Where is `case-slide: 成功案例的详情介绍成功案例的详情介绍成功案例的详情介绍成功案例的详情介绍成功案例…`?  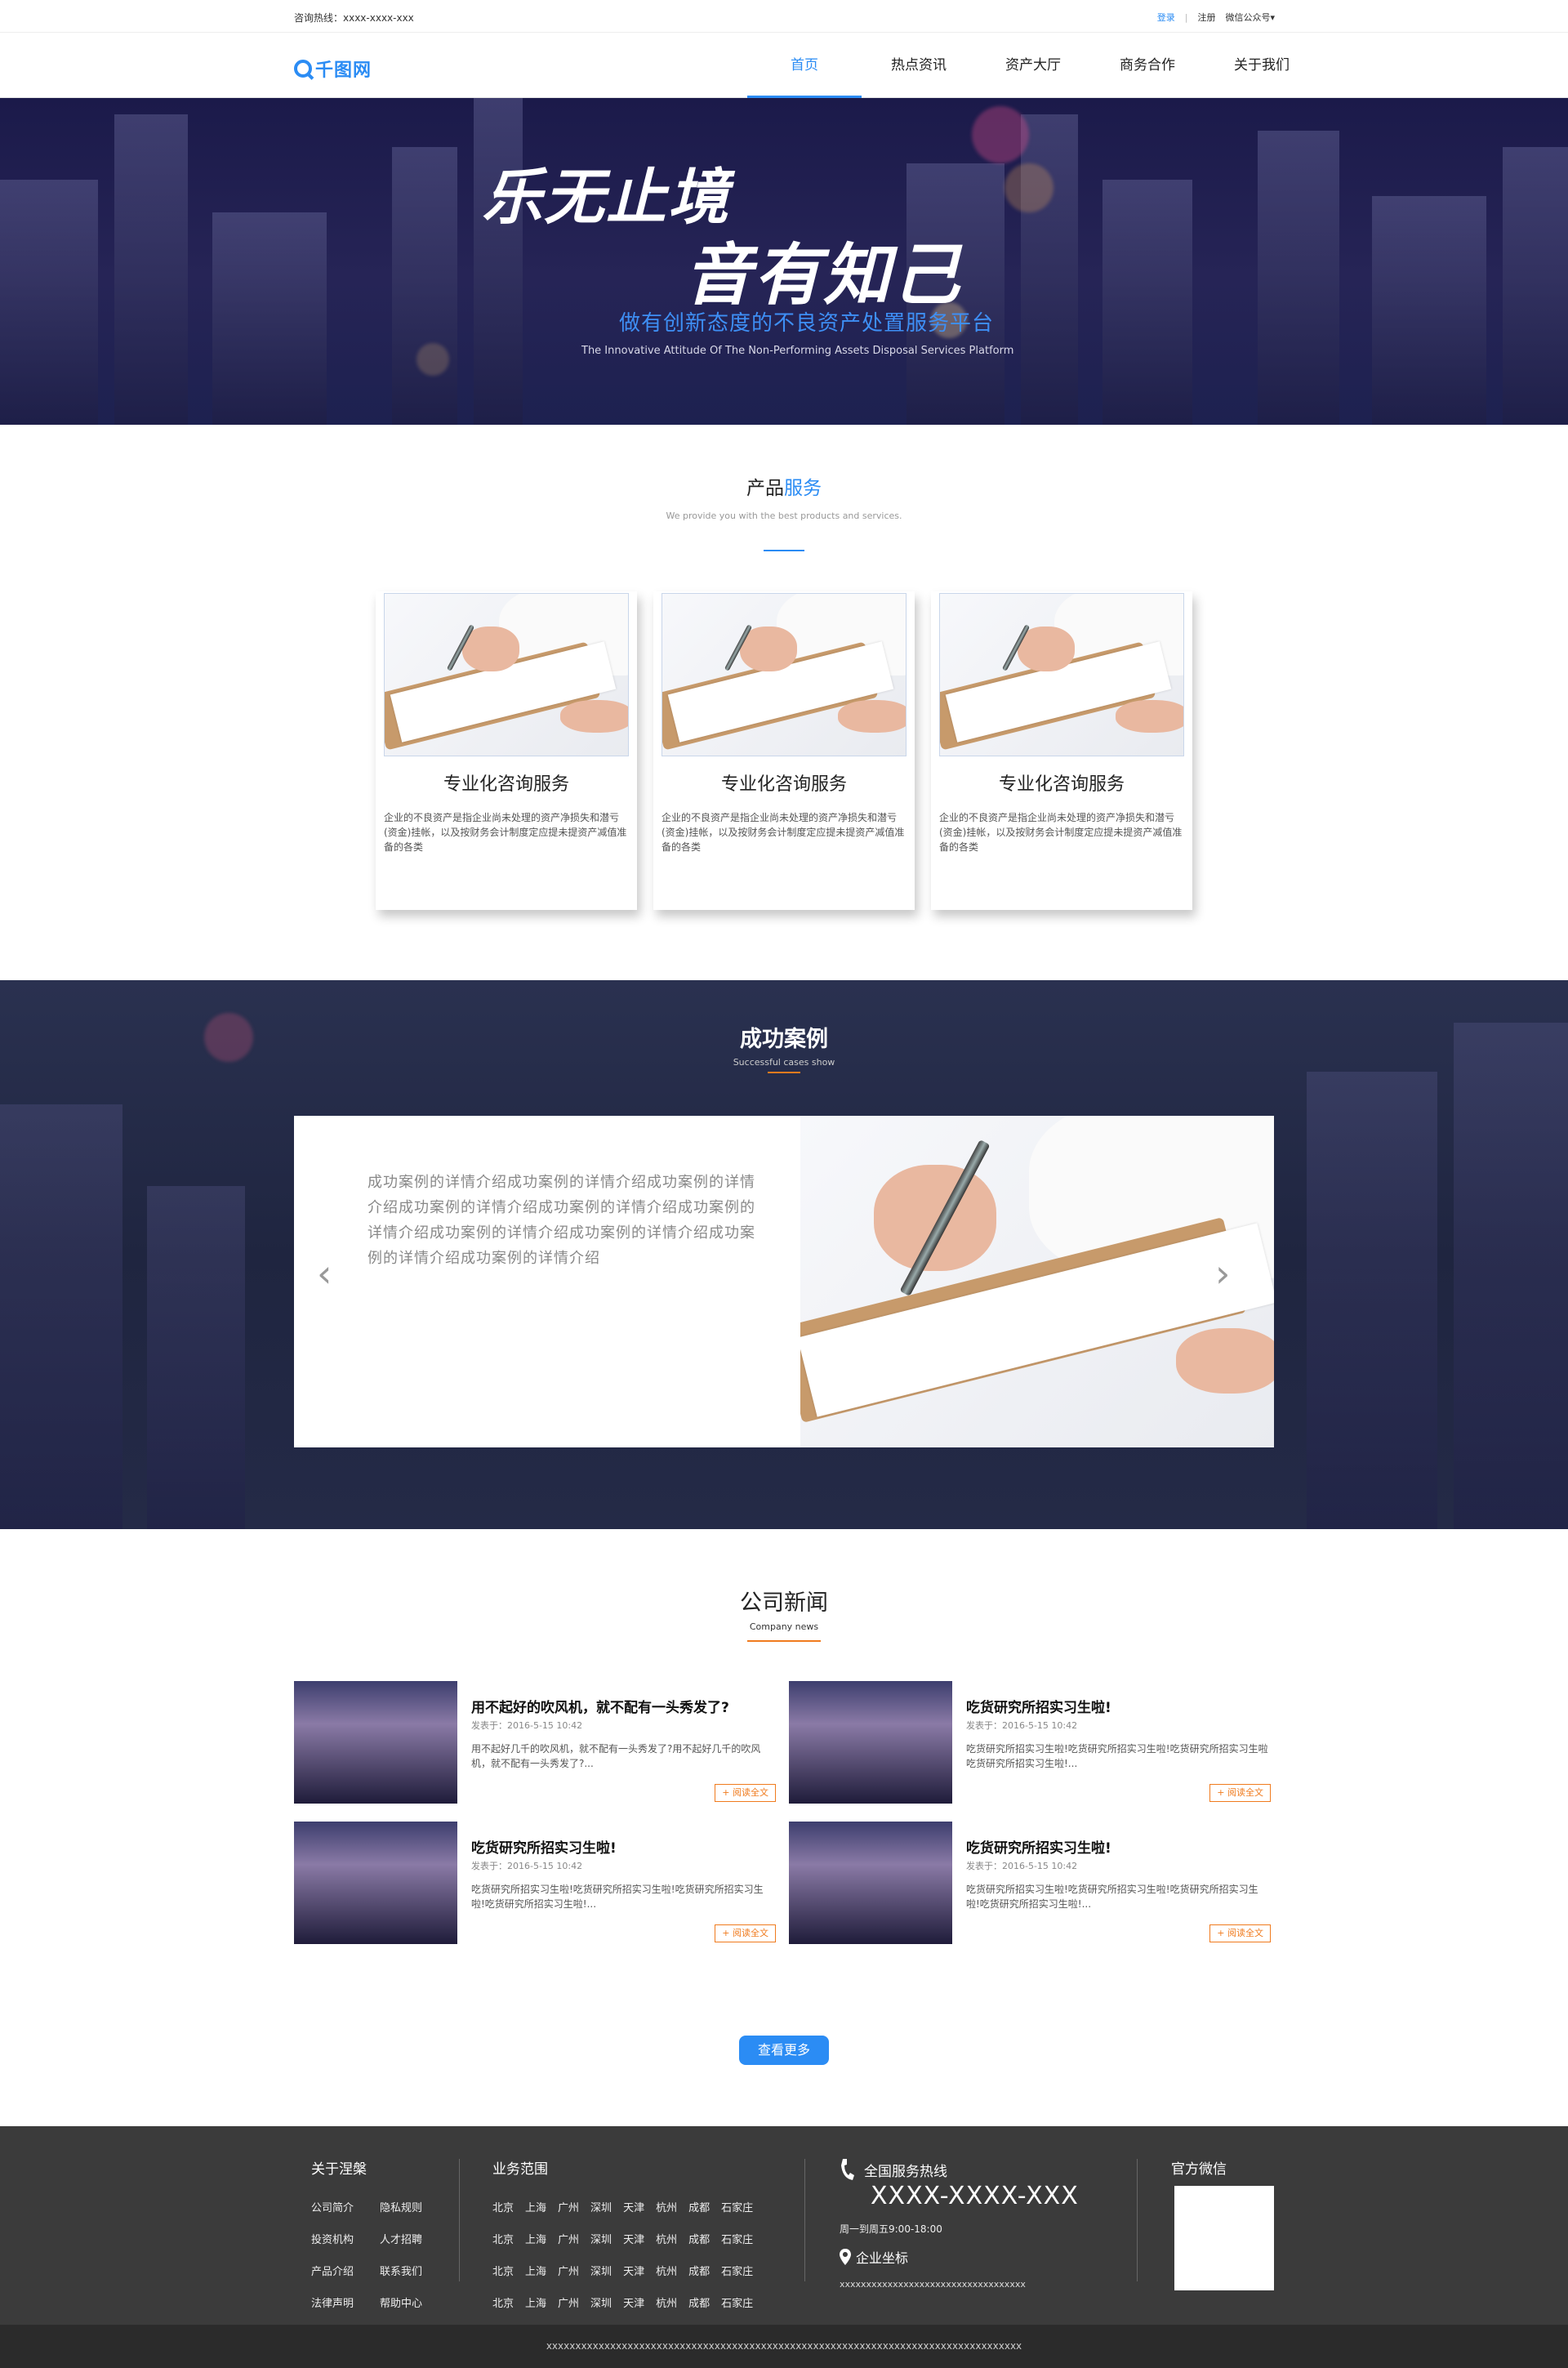 case-slide: 成功案例的详情介绍成功案例的详情介绍成功案例的详情介绍成功案例的详情介绍成功案例… is located at coordinates (784, 1281).